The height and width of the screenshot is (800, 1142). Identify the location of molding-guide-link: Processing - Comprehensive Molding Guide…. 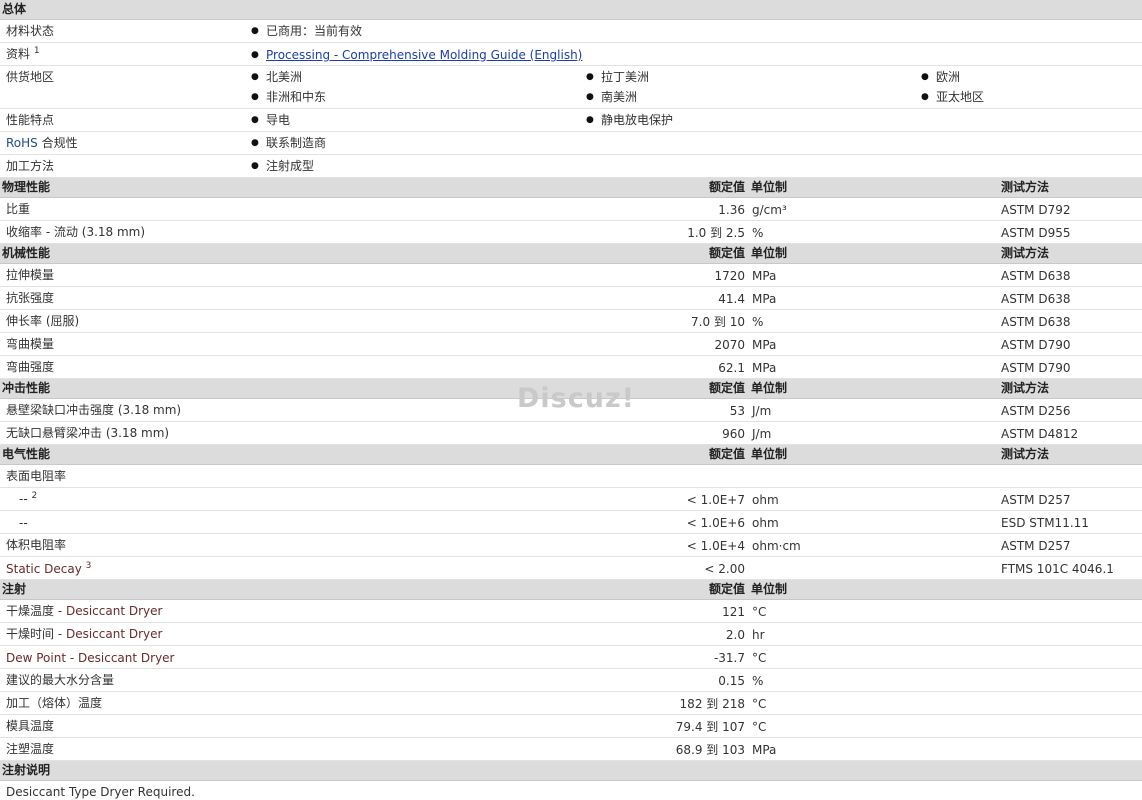
(416, 55).